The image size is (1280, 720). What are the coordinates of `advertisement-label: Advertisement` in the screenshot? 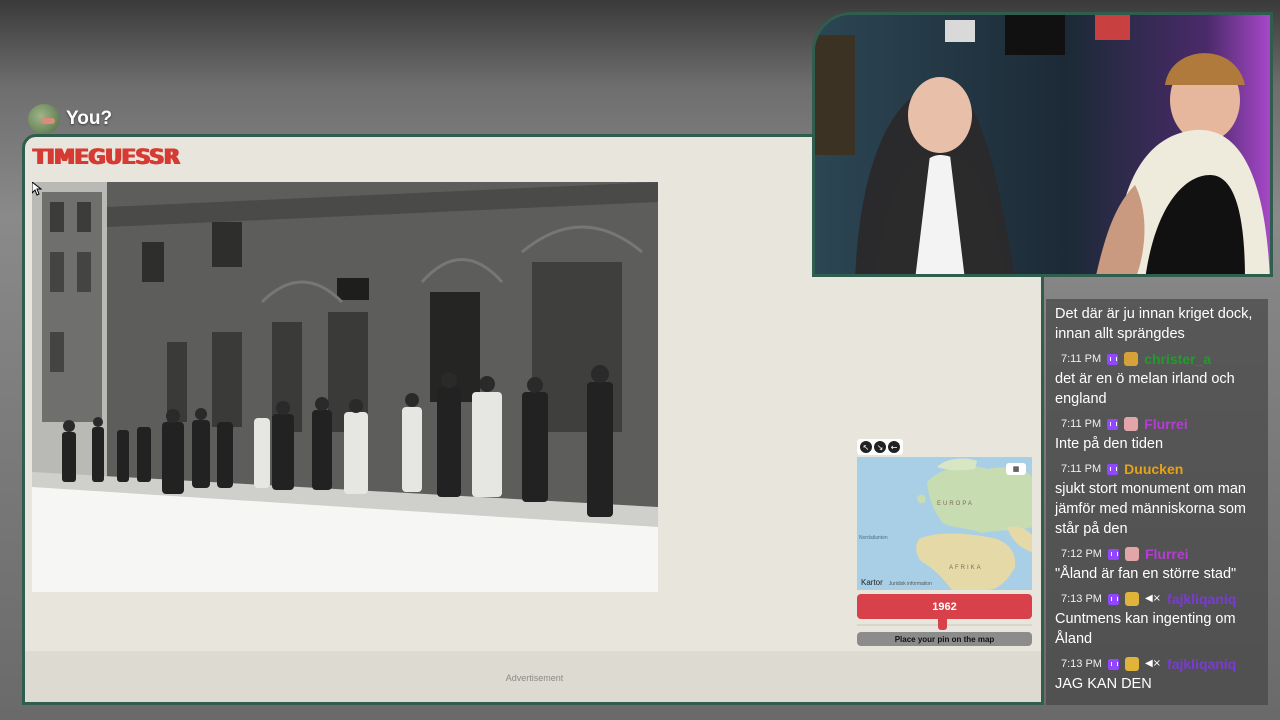 It's located at (534, 678).